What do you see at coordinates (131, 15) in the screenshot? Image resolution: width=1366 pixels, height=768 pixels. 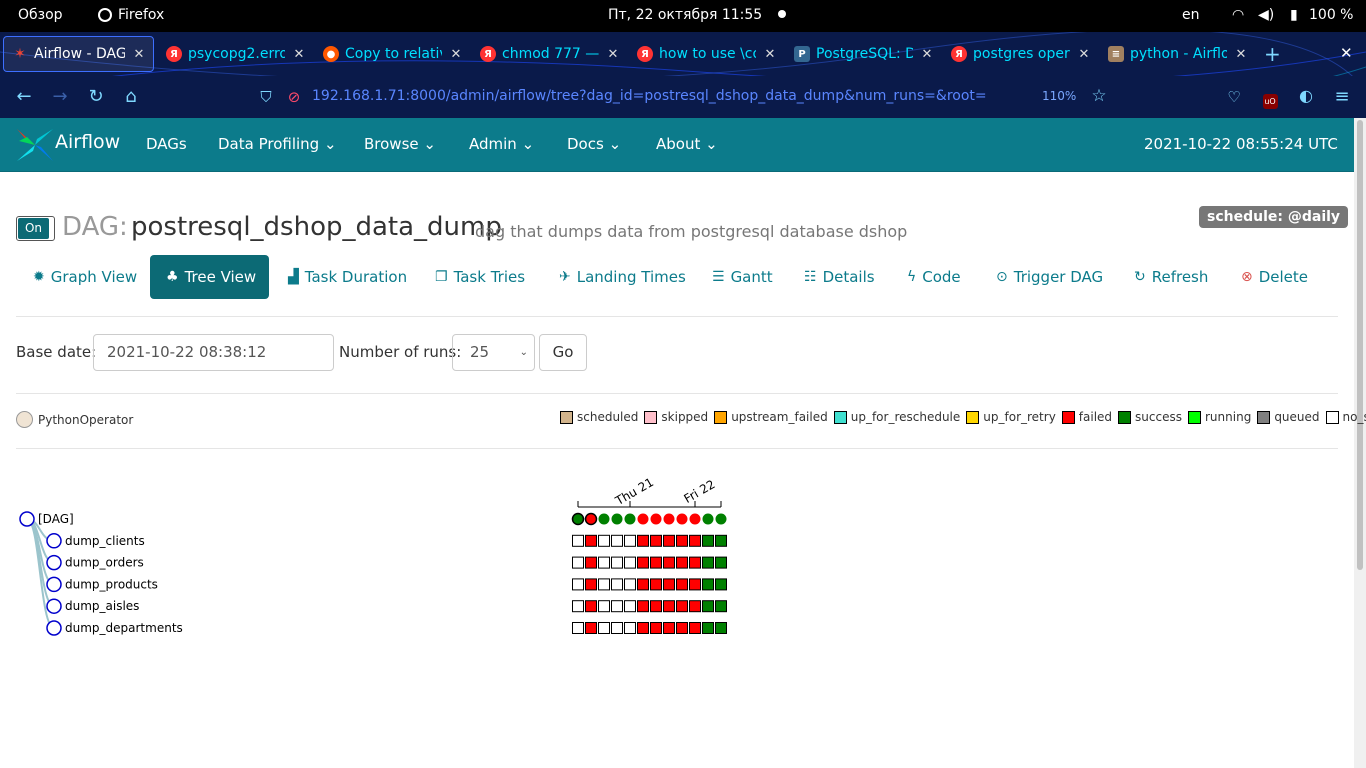 I see `app-menu: Firefox` at bounding box center [131, 15].